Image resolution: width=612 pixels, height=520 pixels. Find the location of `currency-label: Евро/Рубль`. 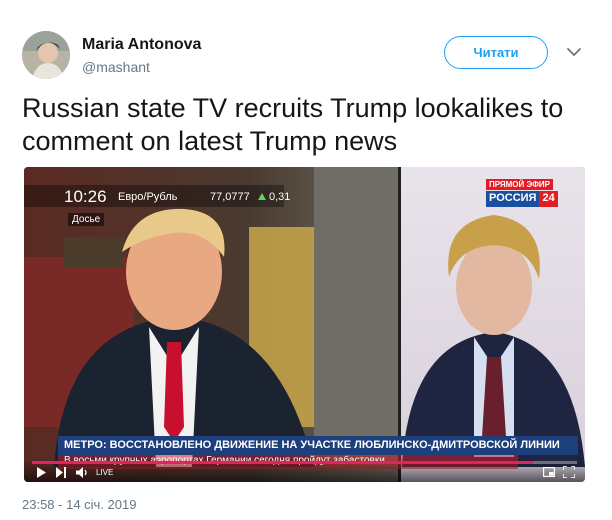

currency-label: Евро/Рубль is located at coordinates (148, 197).